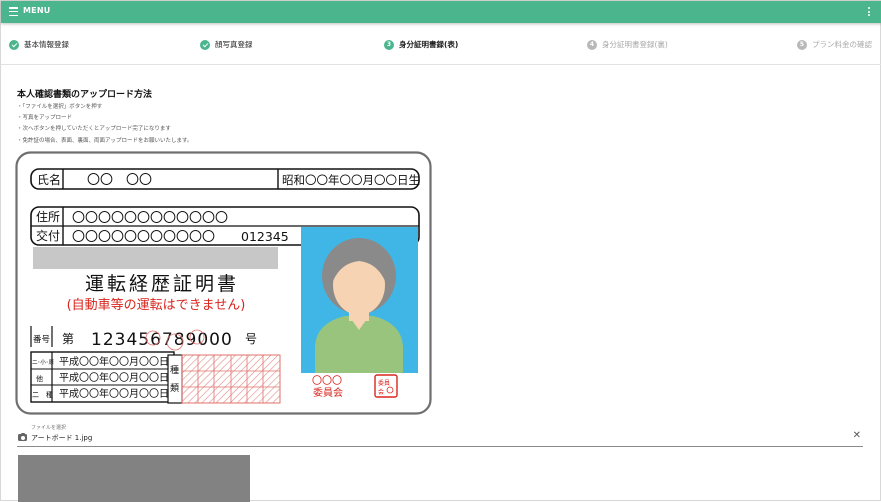 This screenshot has width=881, height=502. Describe the element at coordinates (327, 381) in the screenshot. I see `issuer-mark: 〇〇〇` at that location.